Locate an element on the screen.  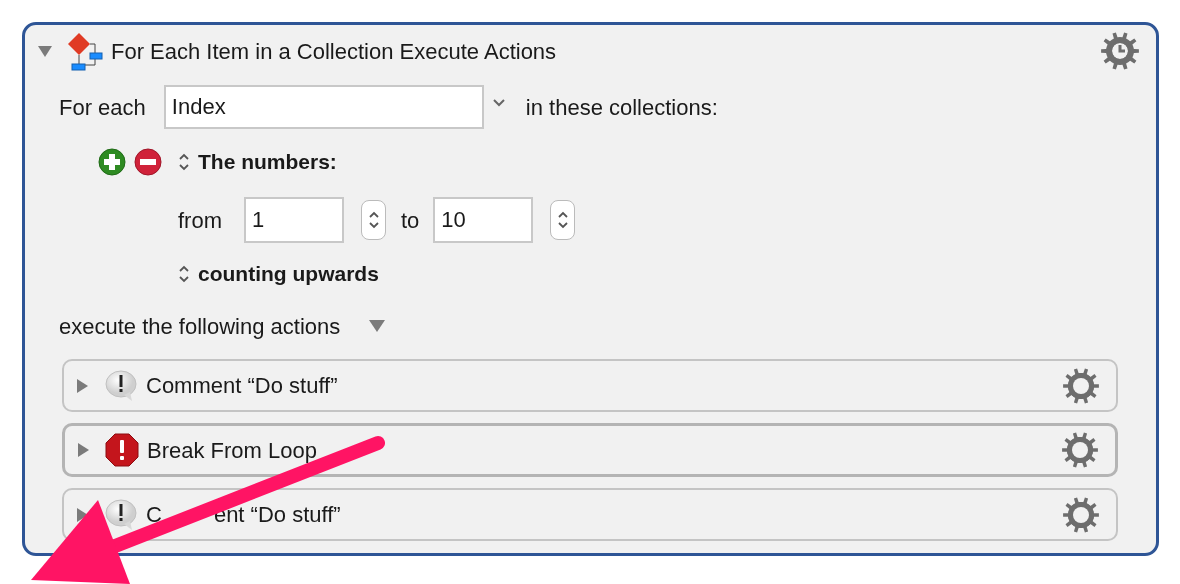
to-label: to is located at coordinates (410, 220).